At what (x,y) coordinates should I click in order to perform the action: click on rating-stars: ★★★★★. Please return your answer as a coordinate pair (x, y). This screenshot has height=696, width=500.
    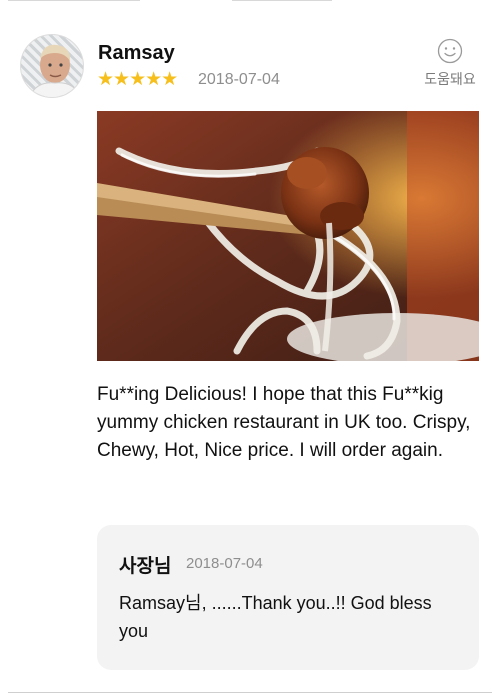
    Looking at the image, I should click on (137, 79).